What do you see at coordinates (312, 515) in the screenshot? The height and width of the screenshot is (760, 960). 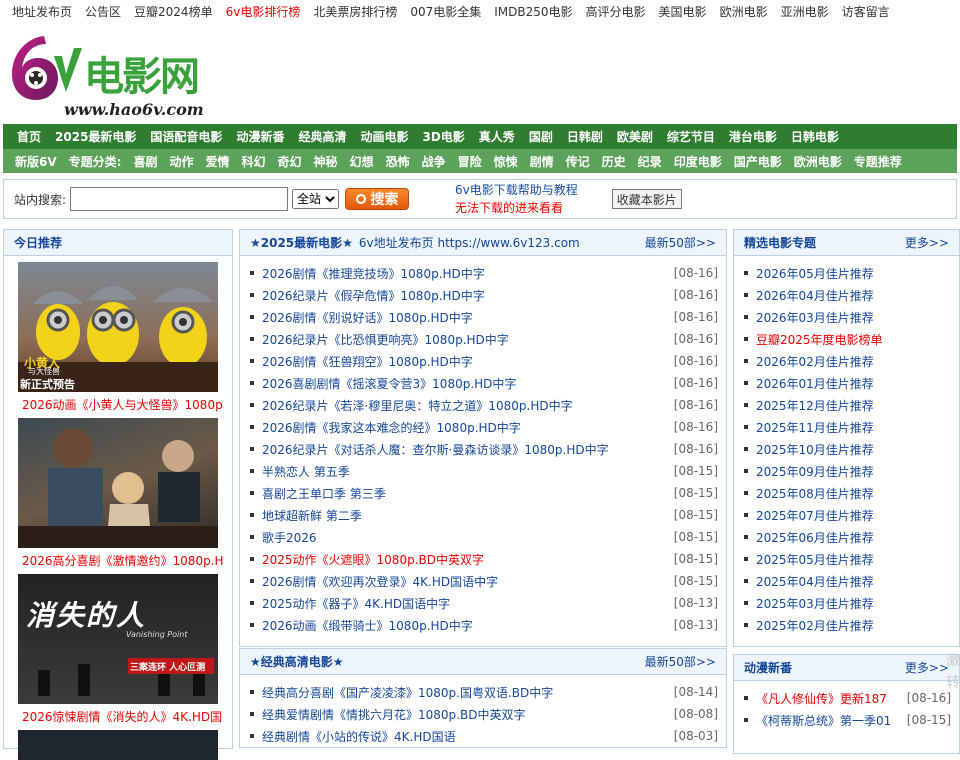 I see `list-item-link: 地球超新鲜 第二季` at bounding box center [312, 515].